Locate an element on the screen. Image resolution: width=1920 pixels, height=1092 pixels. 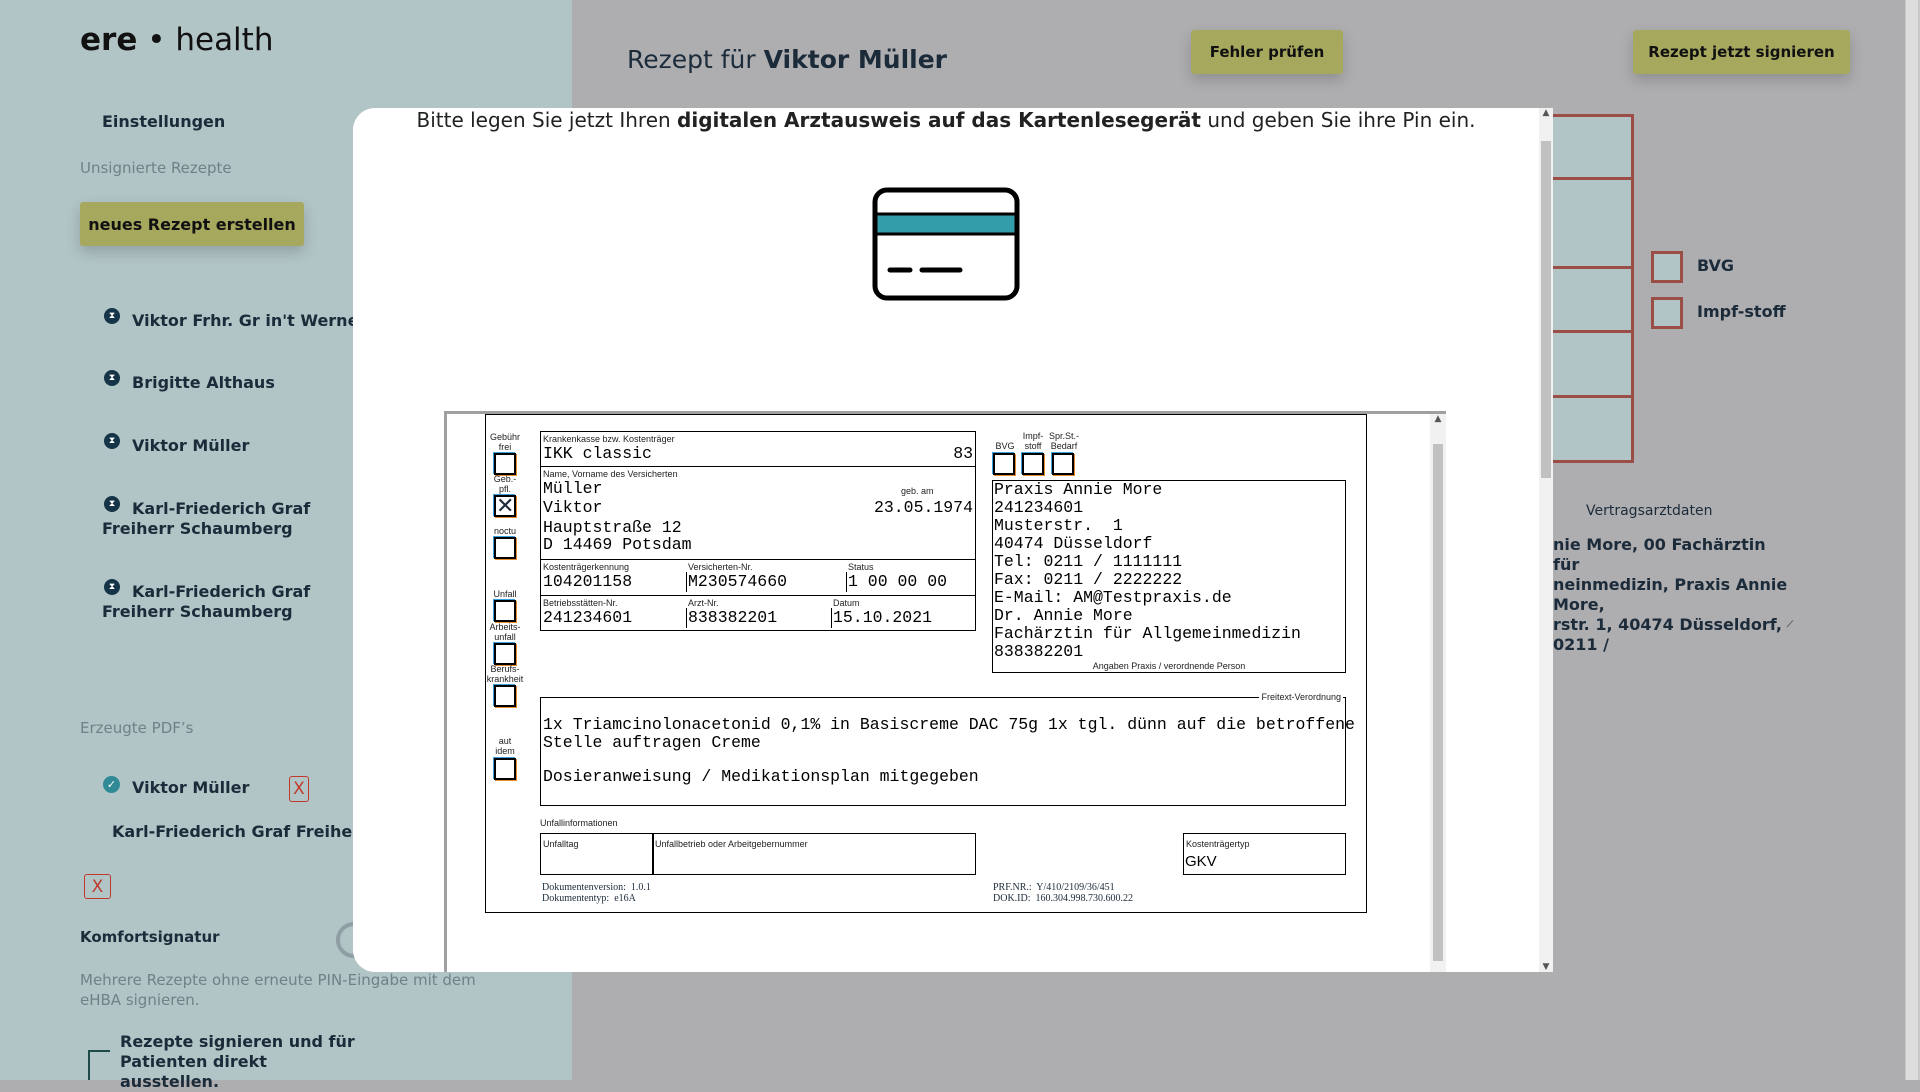
practice-line: 40474 Düsseldorf is located at coordinates (1073, 543).